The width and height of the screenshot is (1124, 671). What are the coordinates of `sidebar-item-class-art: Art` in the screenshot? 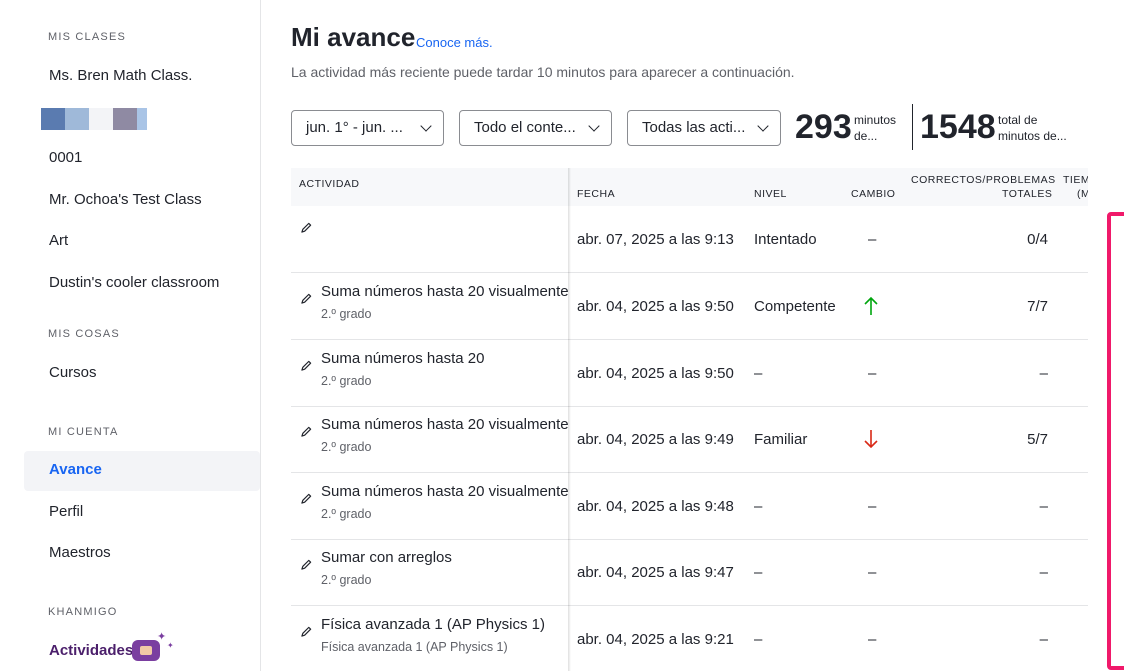 It's located at (58, 240).